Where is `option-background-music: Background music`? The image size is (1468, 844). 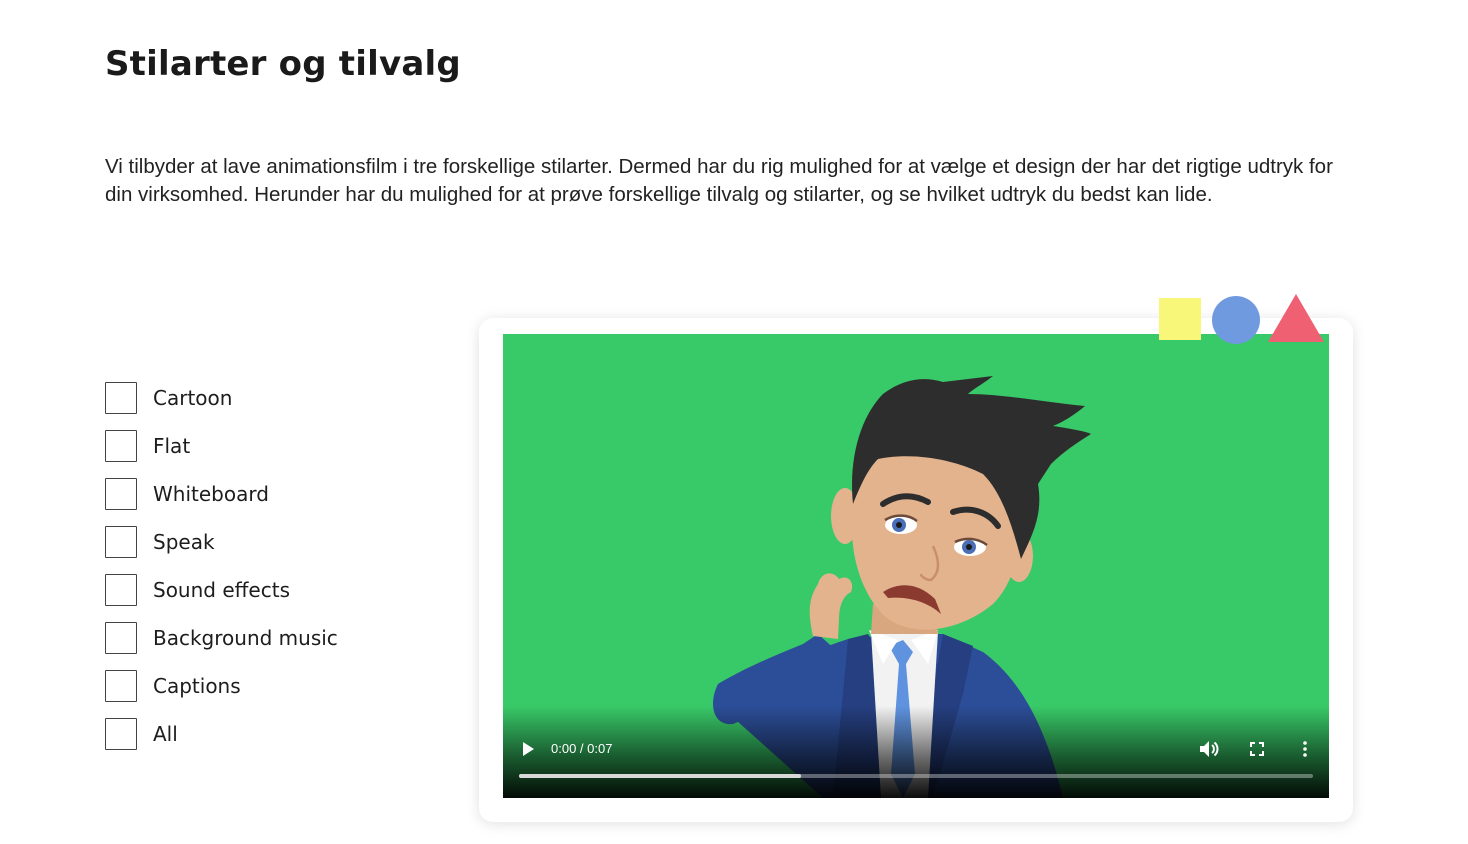 option-background-music: Background music is located at coordinates (221, 638).